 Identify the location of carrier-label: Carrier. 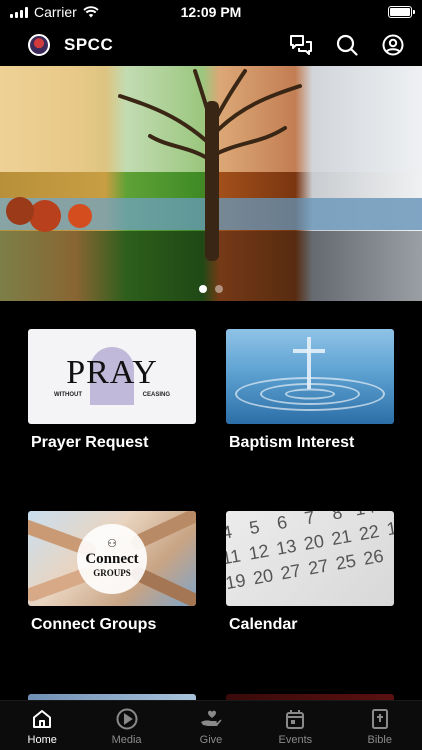
(55, 12).